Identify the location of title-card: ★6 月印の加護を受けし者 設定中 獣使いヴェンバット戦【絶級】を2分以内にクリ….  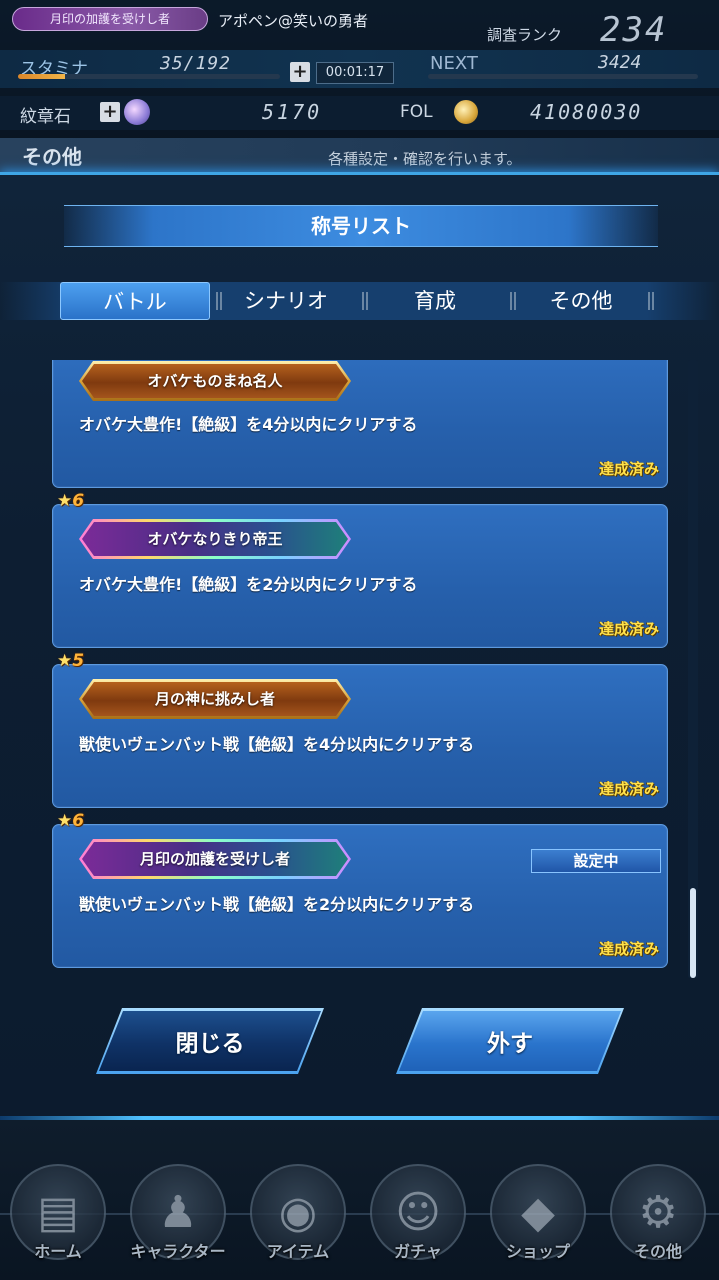
(360, 889).